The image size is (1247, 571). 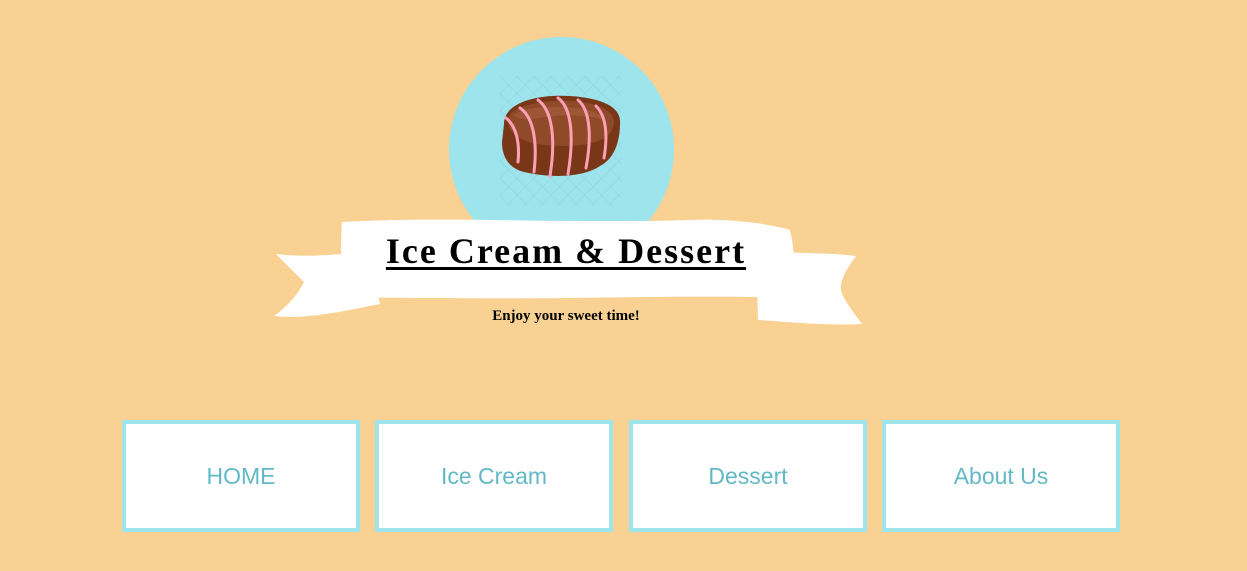 I want to click on site-title: Ice Cream & Dessert, so click(x=566, y=251).